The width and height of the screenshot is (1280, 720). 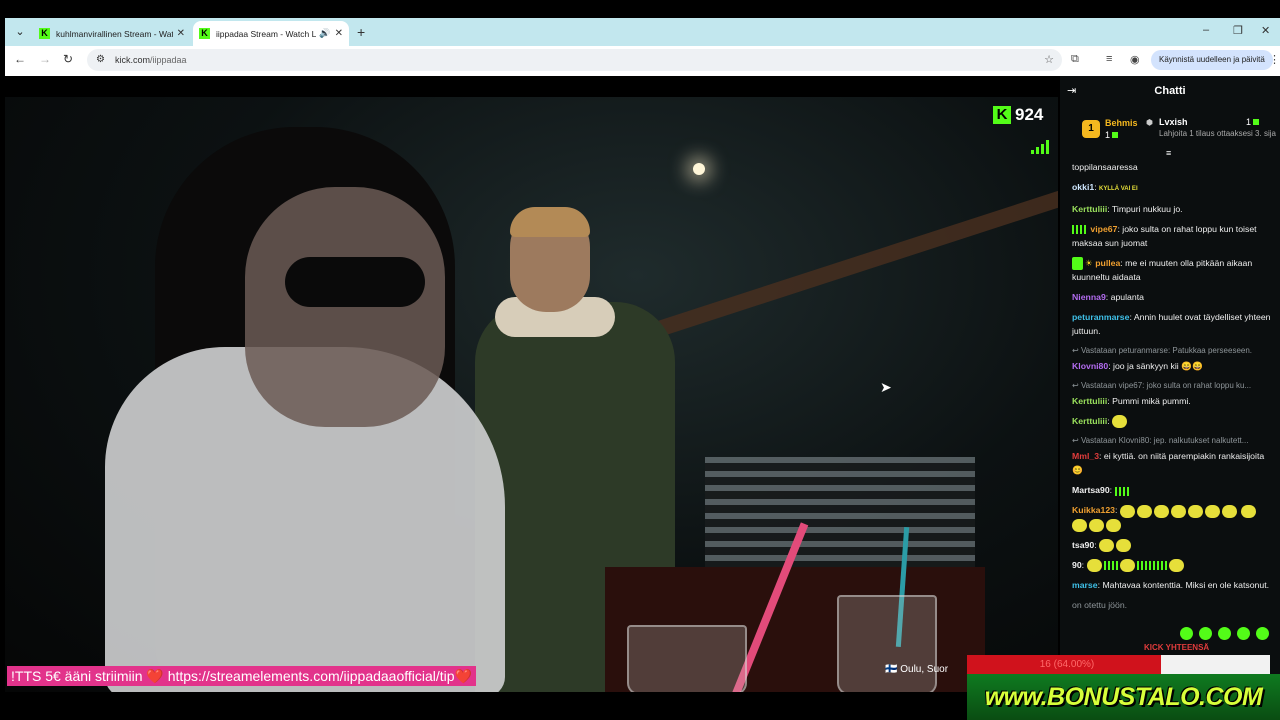 What do you see at coordinates (1075, 351) in the screenshot?
I see `reply-arrow-icon: ↩` at bounding box center [1075, 351].